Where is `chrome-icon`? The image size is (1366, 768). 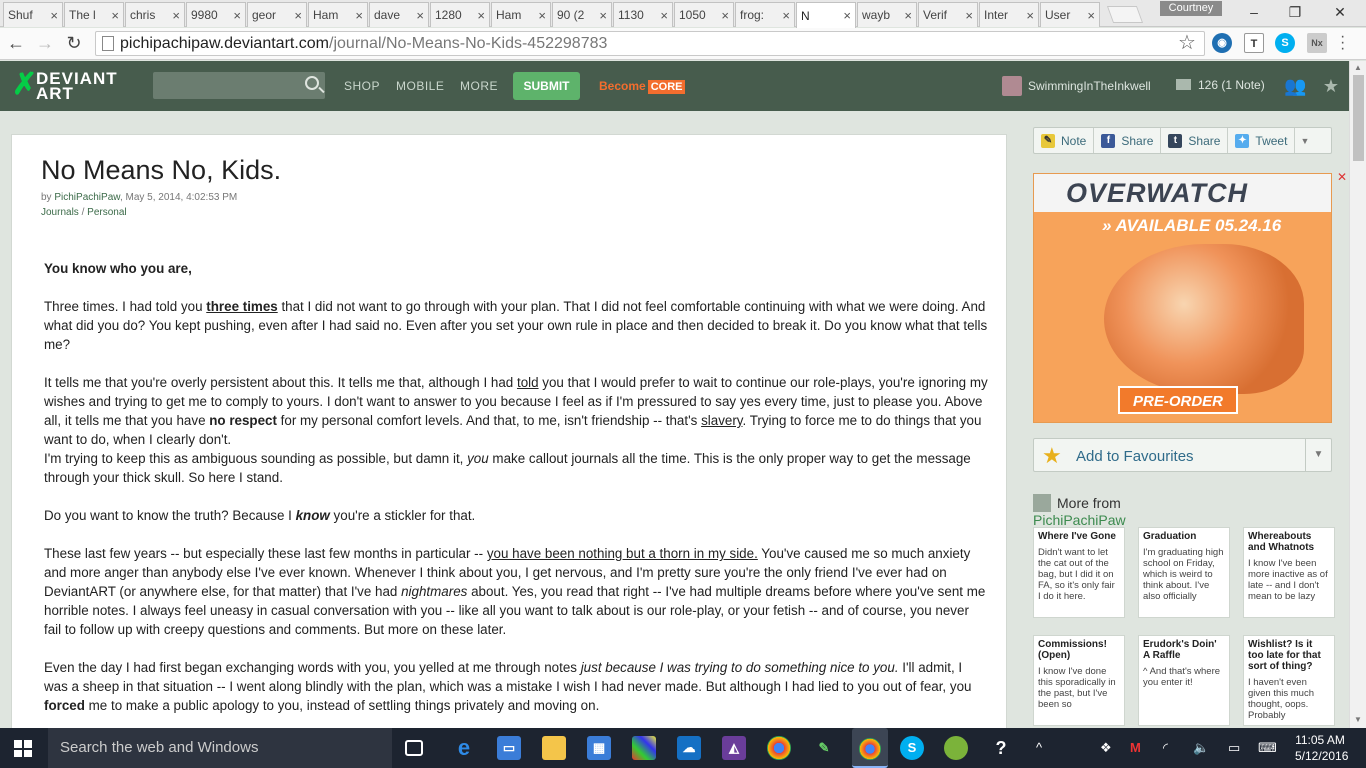
chrome-icon is located at coordinates (779, 748).